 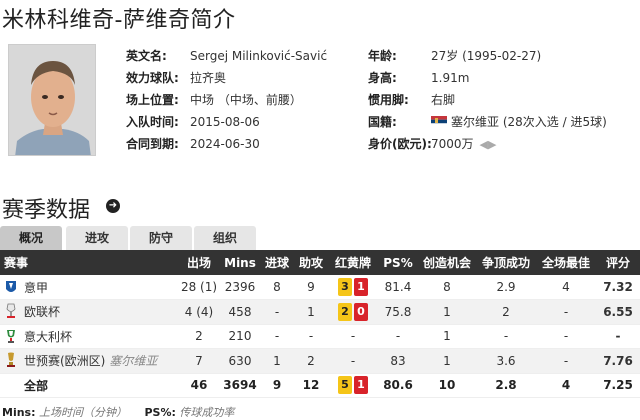 I want to click on position-row: 场上位置: 中场 （中场、前腰） 惯用脚: 右脚, so click(x=320, y=100).